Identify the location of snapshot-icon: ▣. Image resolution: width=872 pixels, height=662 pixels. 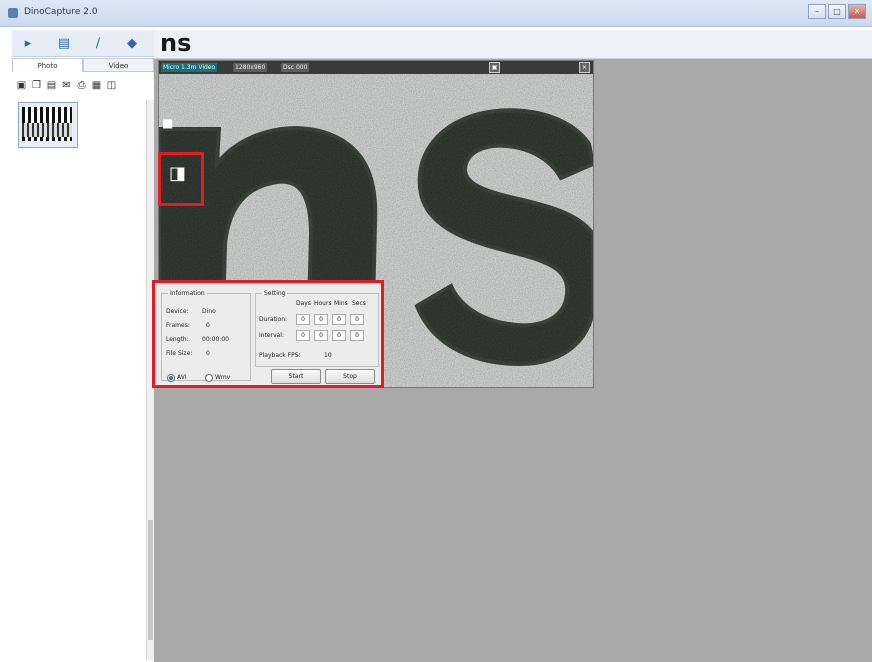
(494, 67).